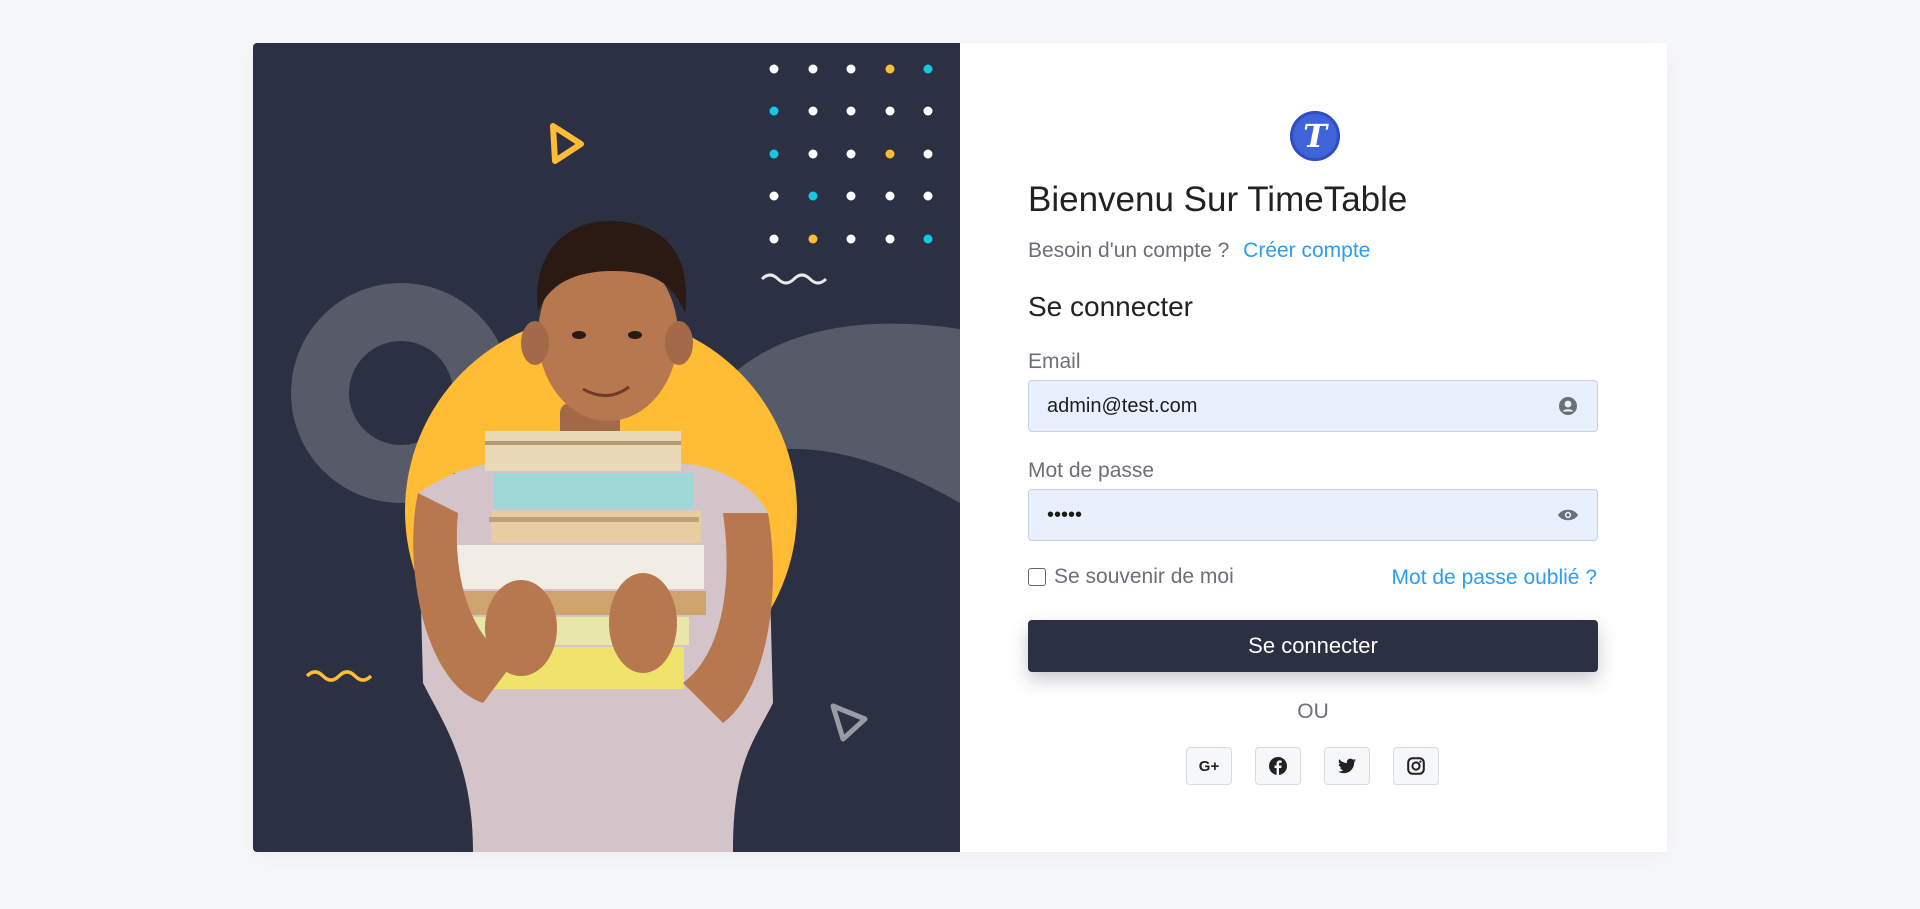 This screenshot has height=909, width=1920. I want to click on instagram-button, so click(1416, 766).